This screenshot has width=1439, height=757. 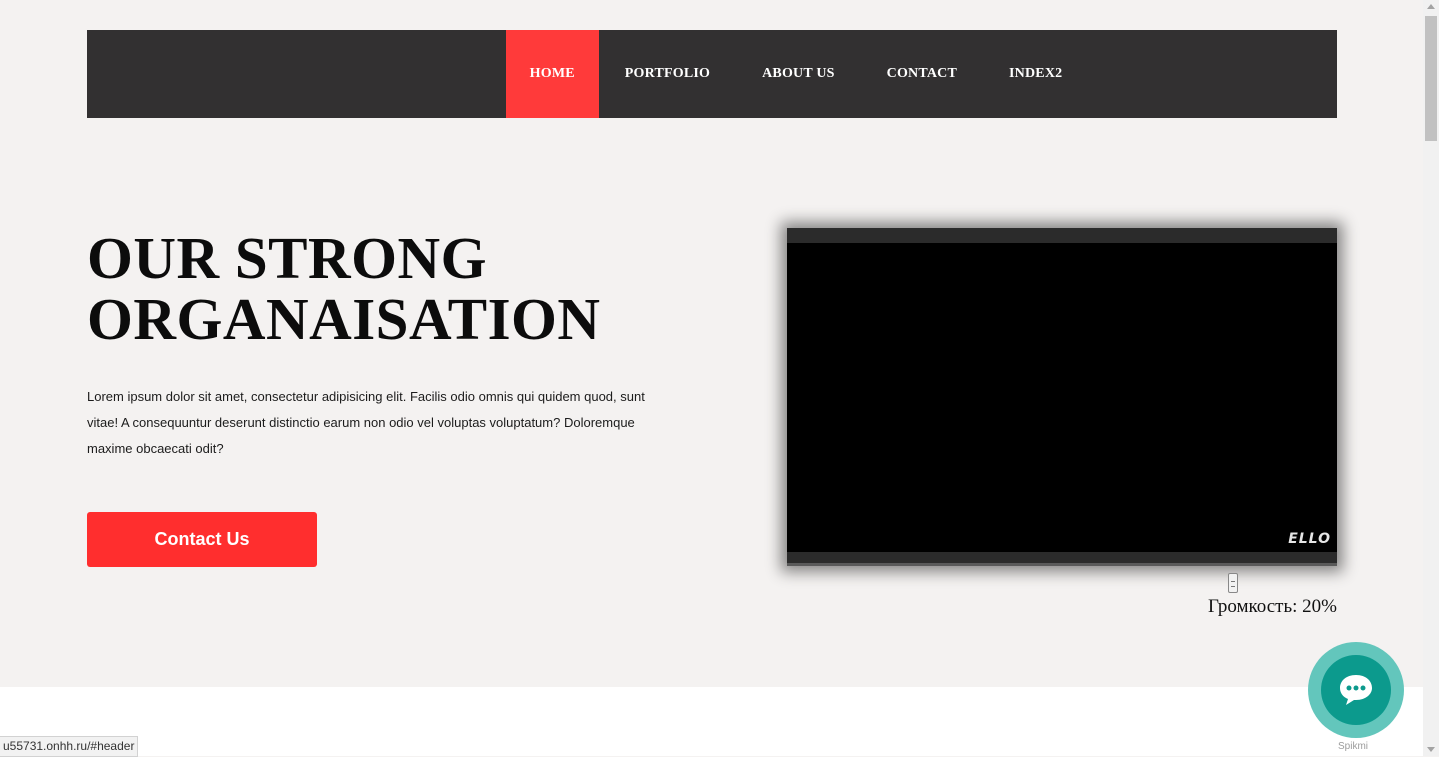 What do you see at coordinates (1353, 746) in the screenshot?
I see `chat-brand-label: Spikmi` at bounding box center [1353, 746].